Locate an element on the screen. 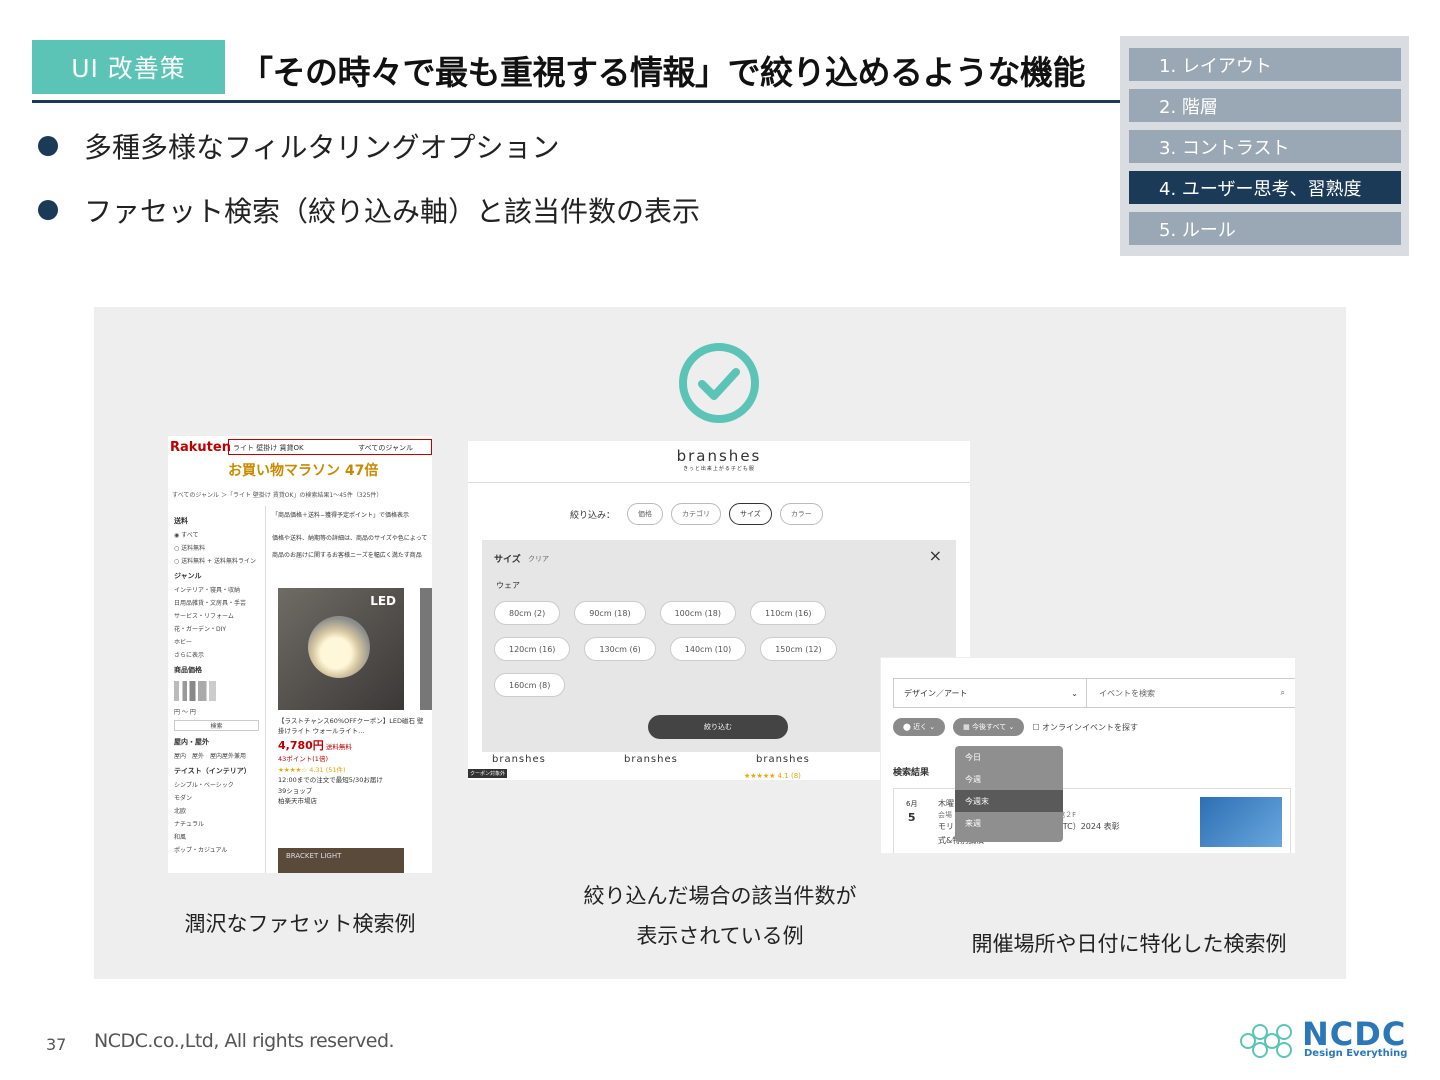  product-price: 4,780円 is located at coordinates (301, 745).